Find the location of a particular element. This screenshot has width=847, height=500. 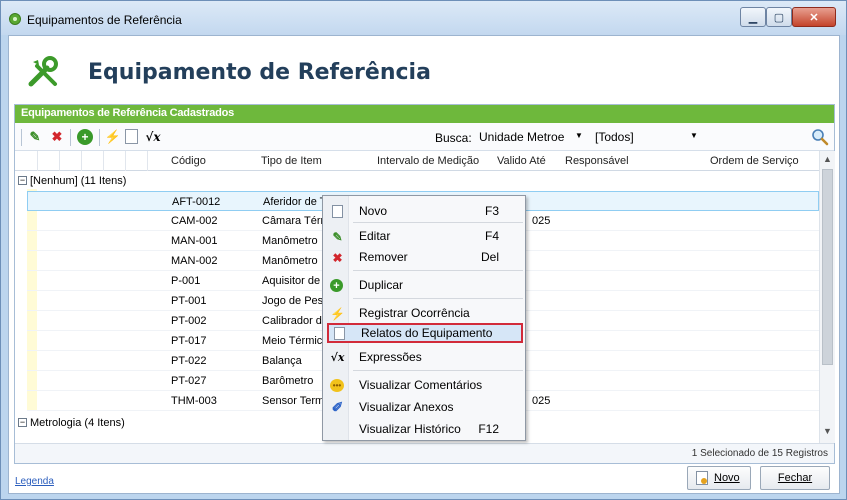

new-button-label: Novo is located at coordinates (727, 478).